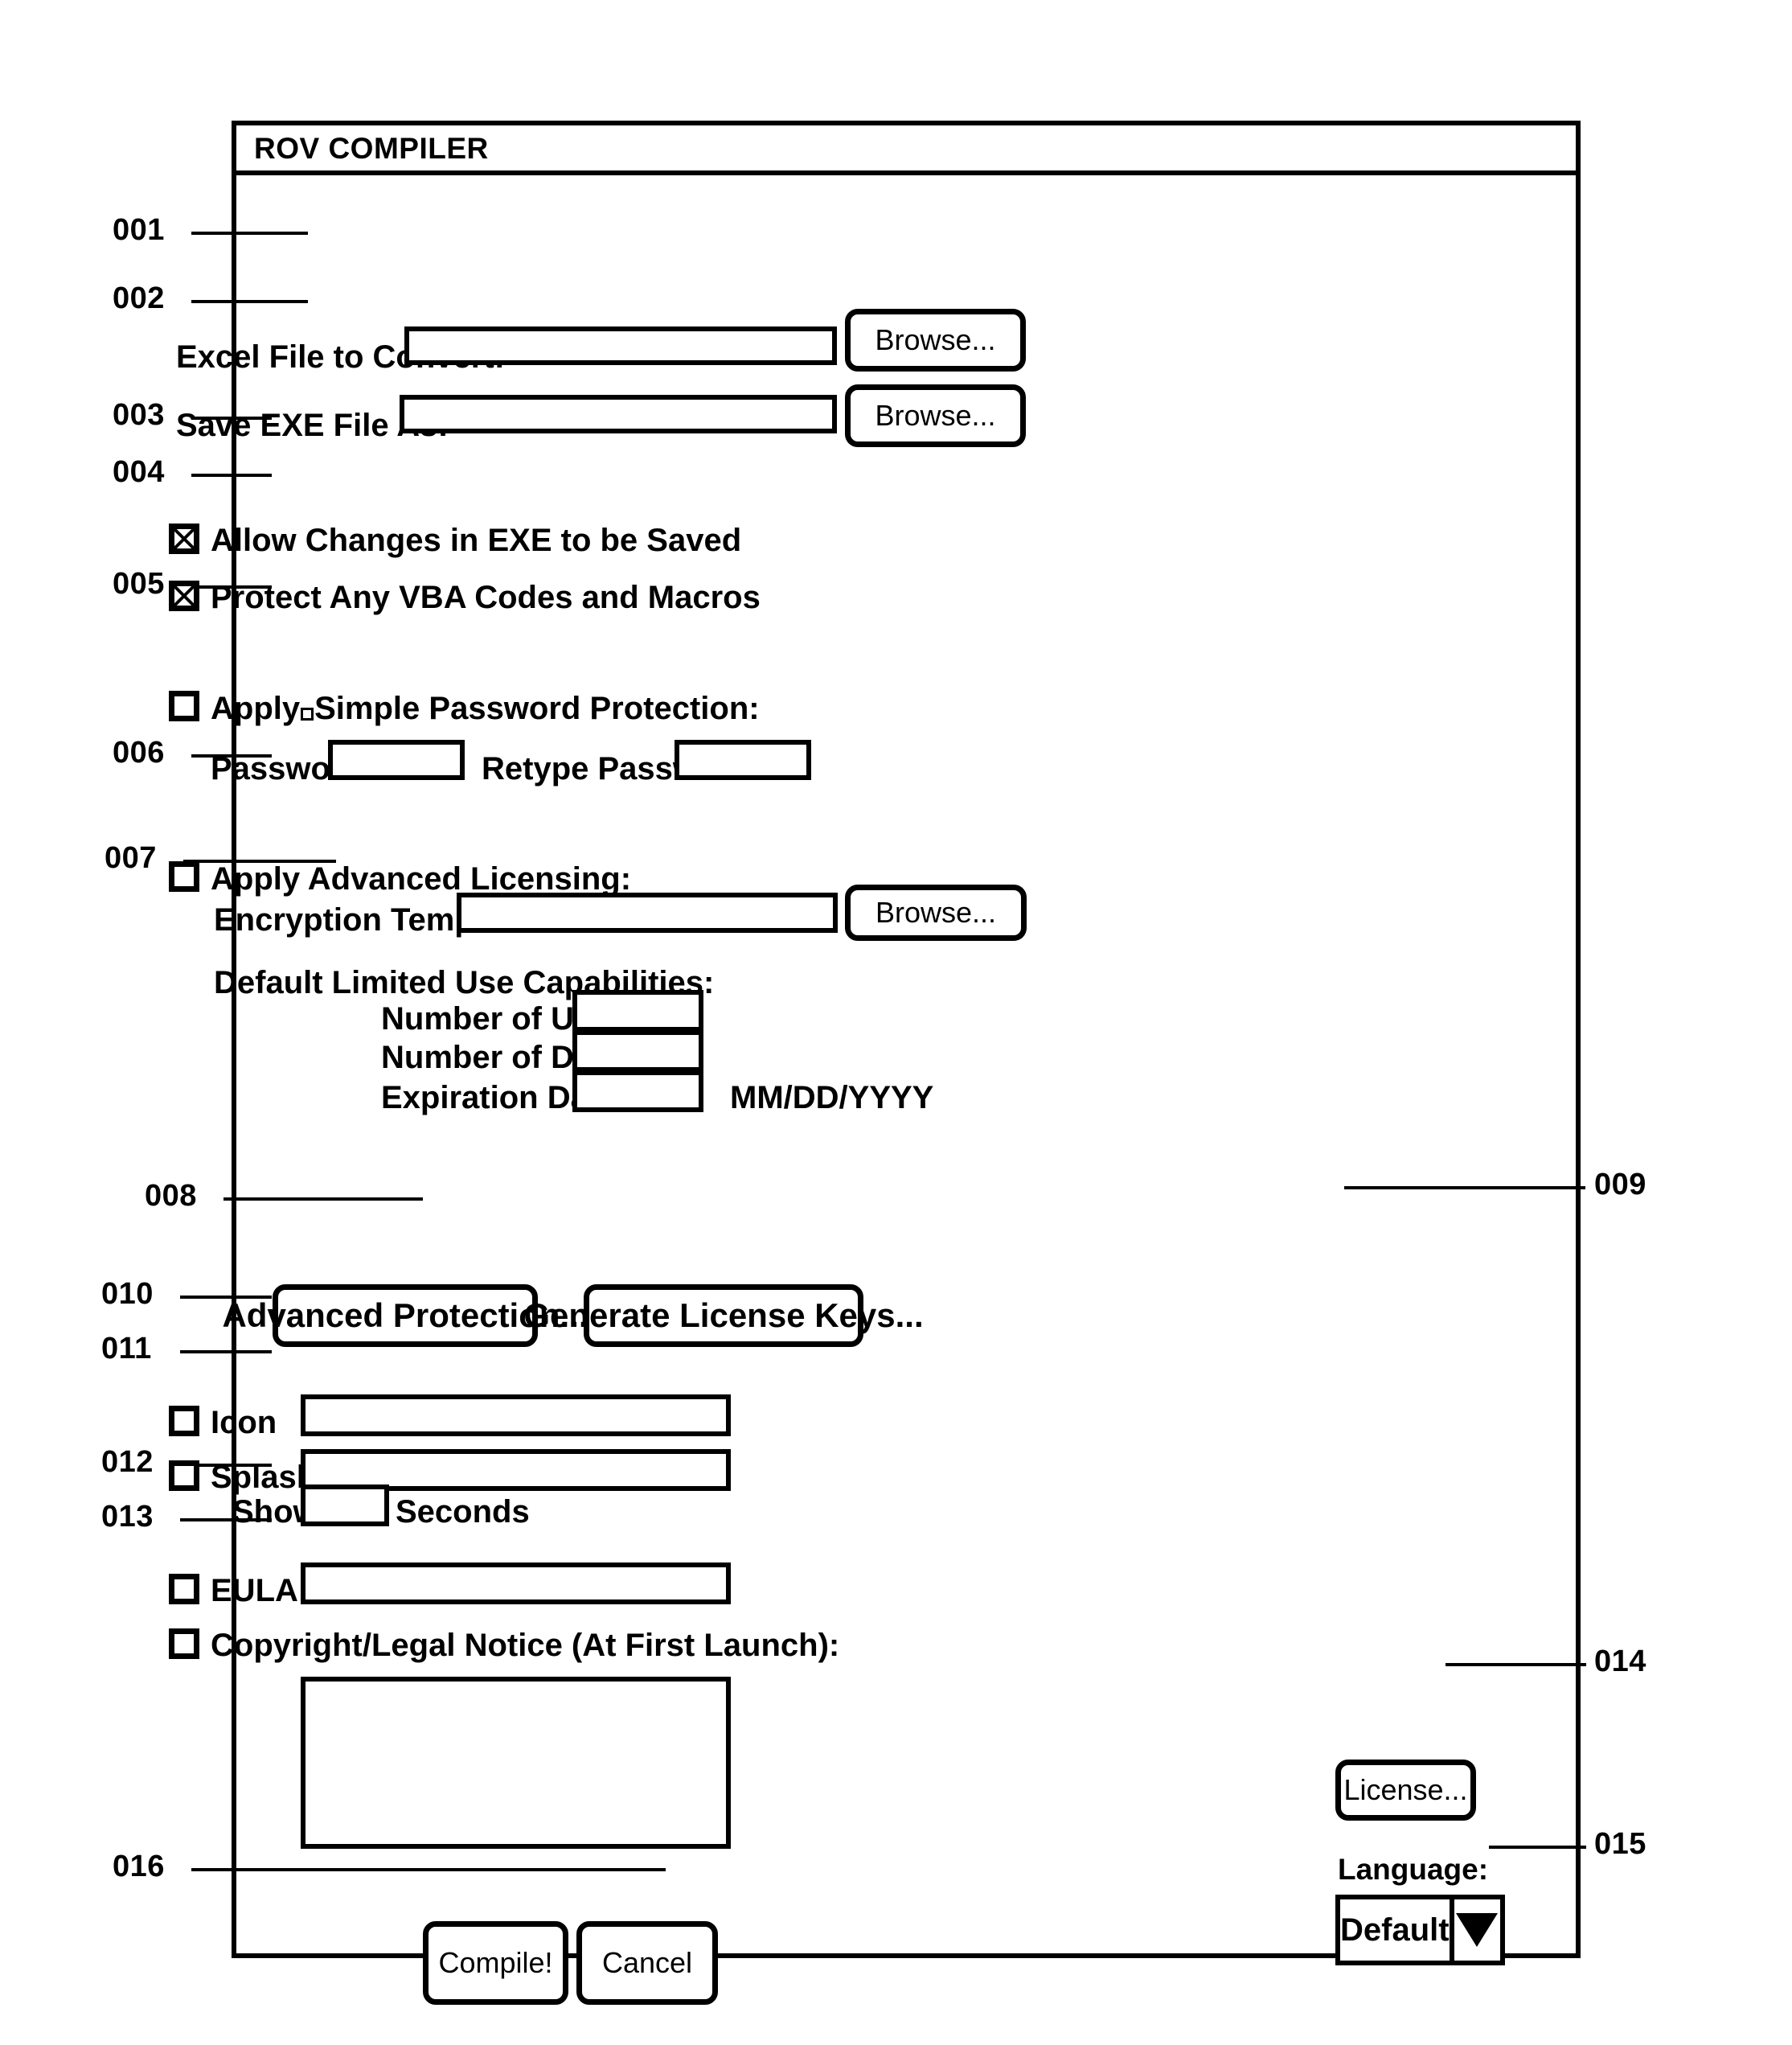 The height and width of the screenshot is (2045, 1792). Describe the element at coordinates (128, 1517) in the screenshot. I see `ref-number-013: 013` at that location.